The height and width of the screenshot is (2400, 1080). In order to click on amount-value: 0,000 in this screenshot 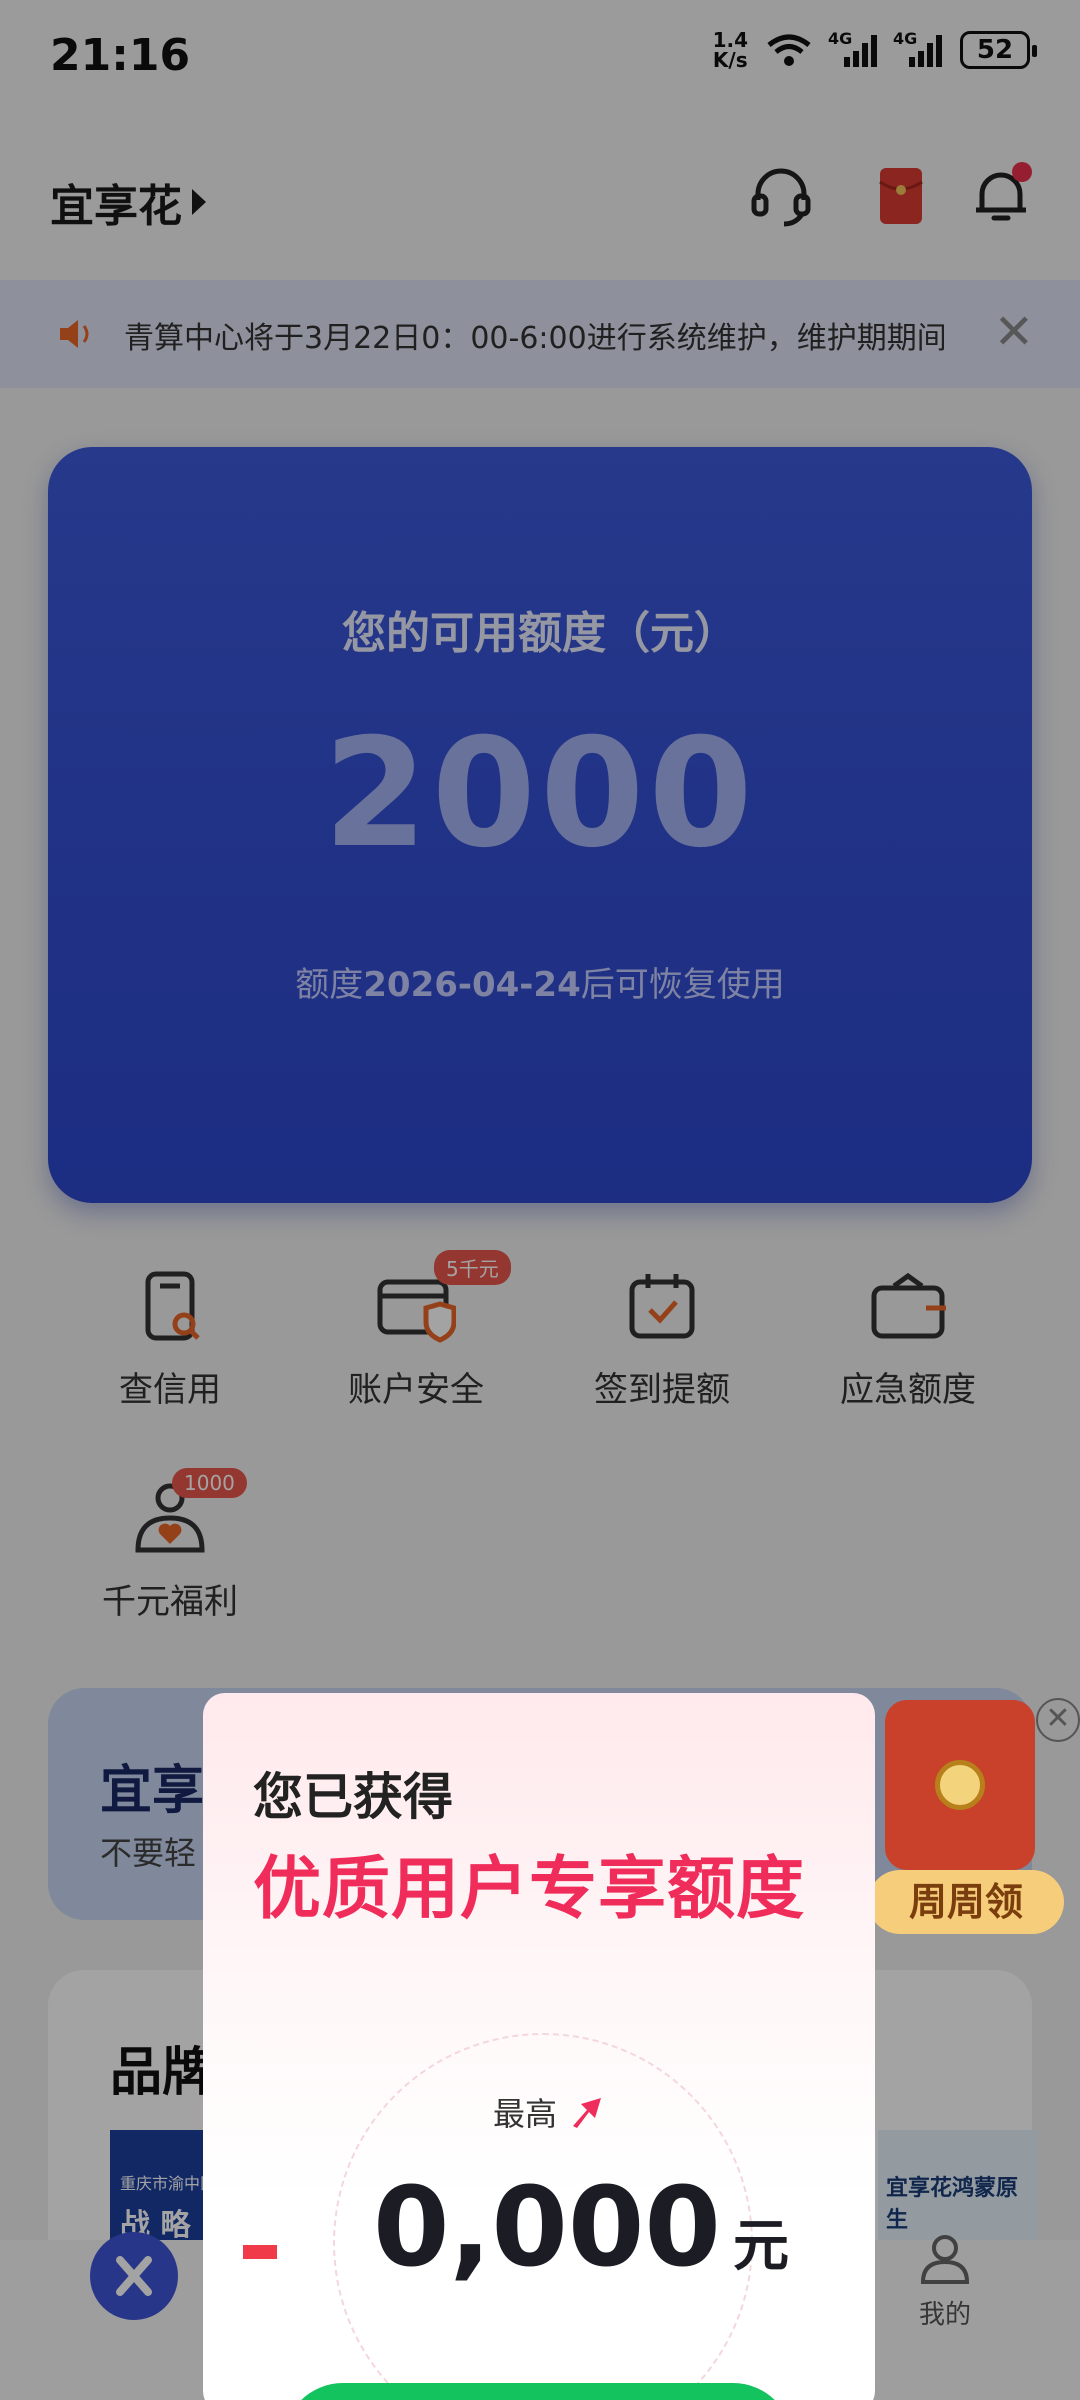, I will do `click(547, 2227)`.